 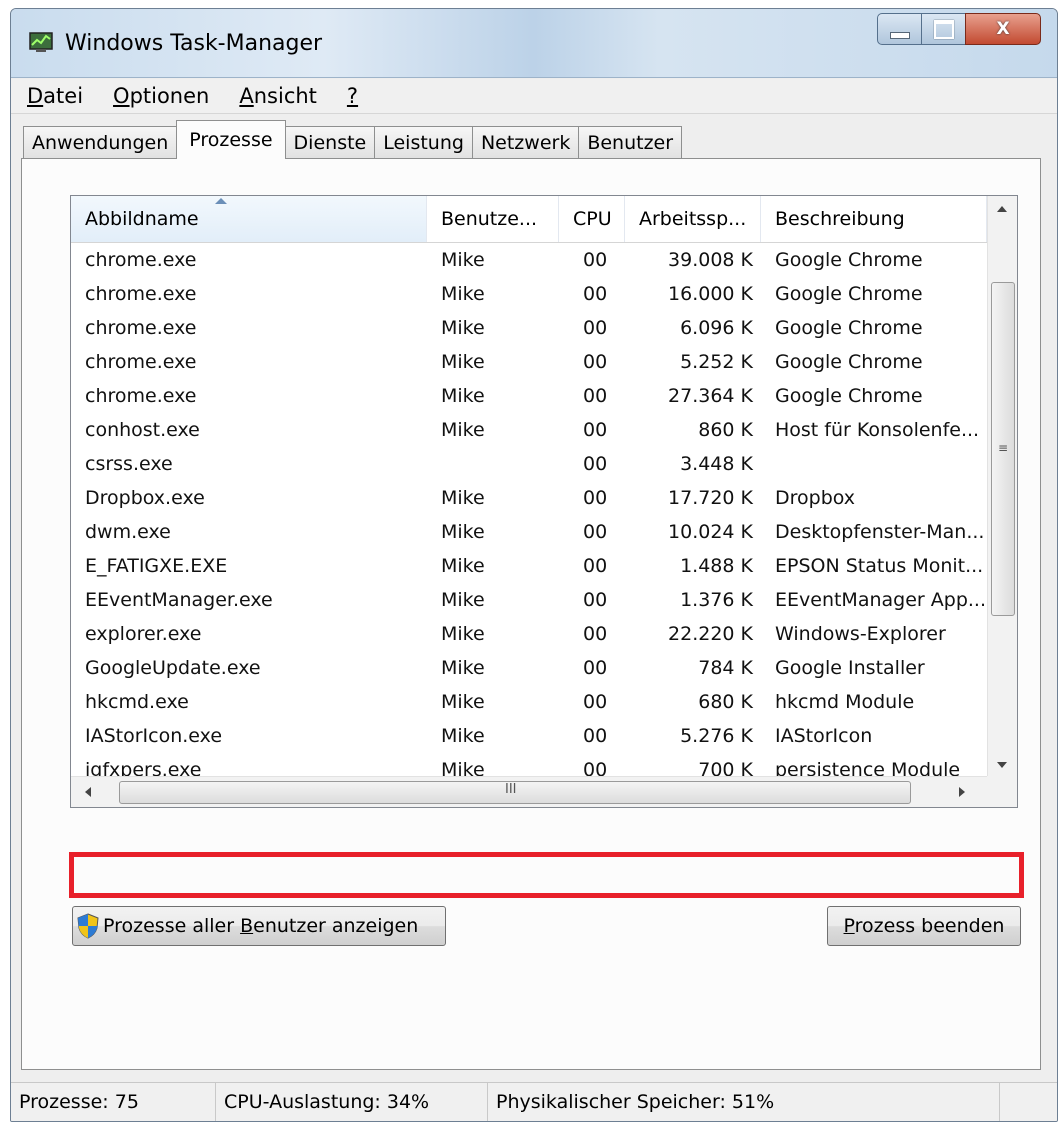 What do you see at coordinates (231, 139) in the screenshot?
I see `tab-prozesse: Prozesse` at bounding box center [231, 139].